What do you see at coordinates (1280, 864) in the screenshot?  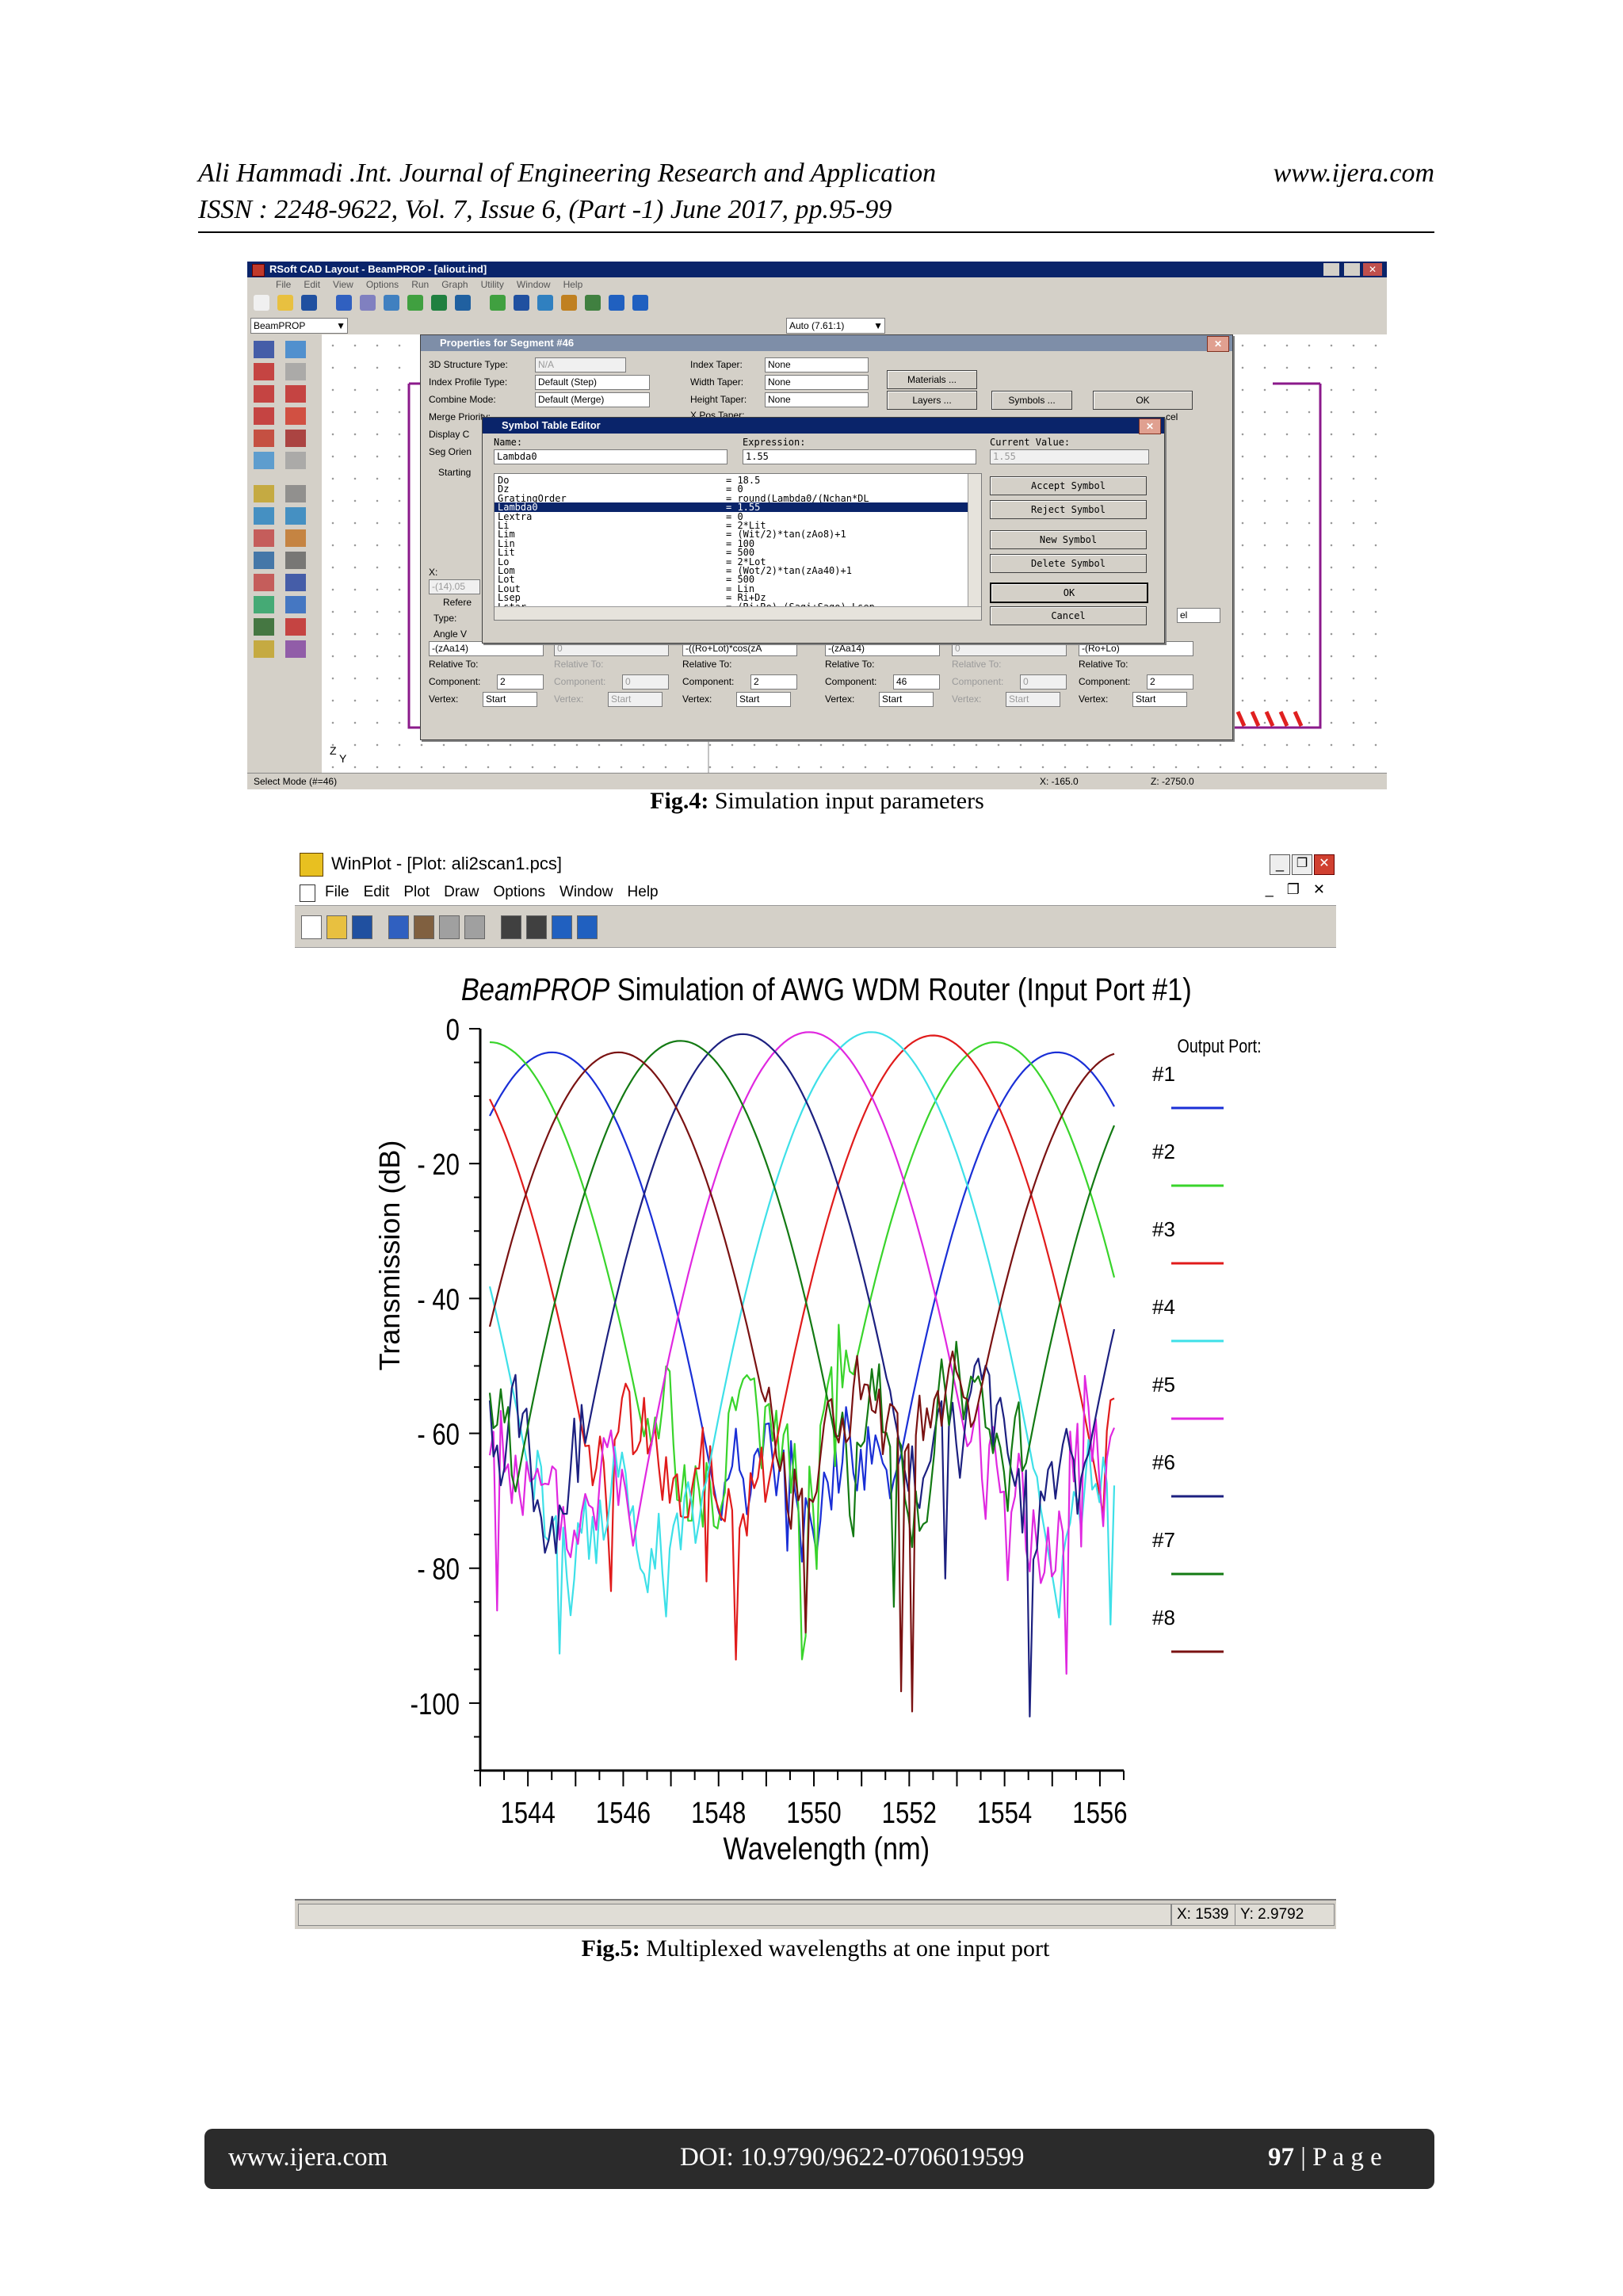 I see `minimize-icon: _` at bounding box center [1280, 864].